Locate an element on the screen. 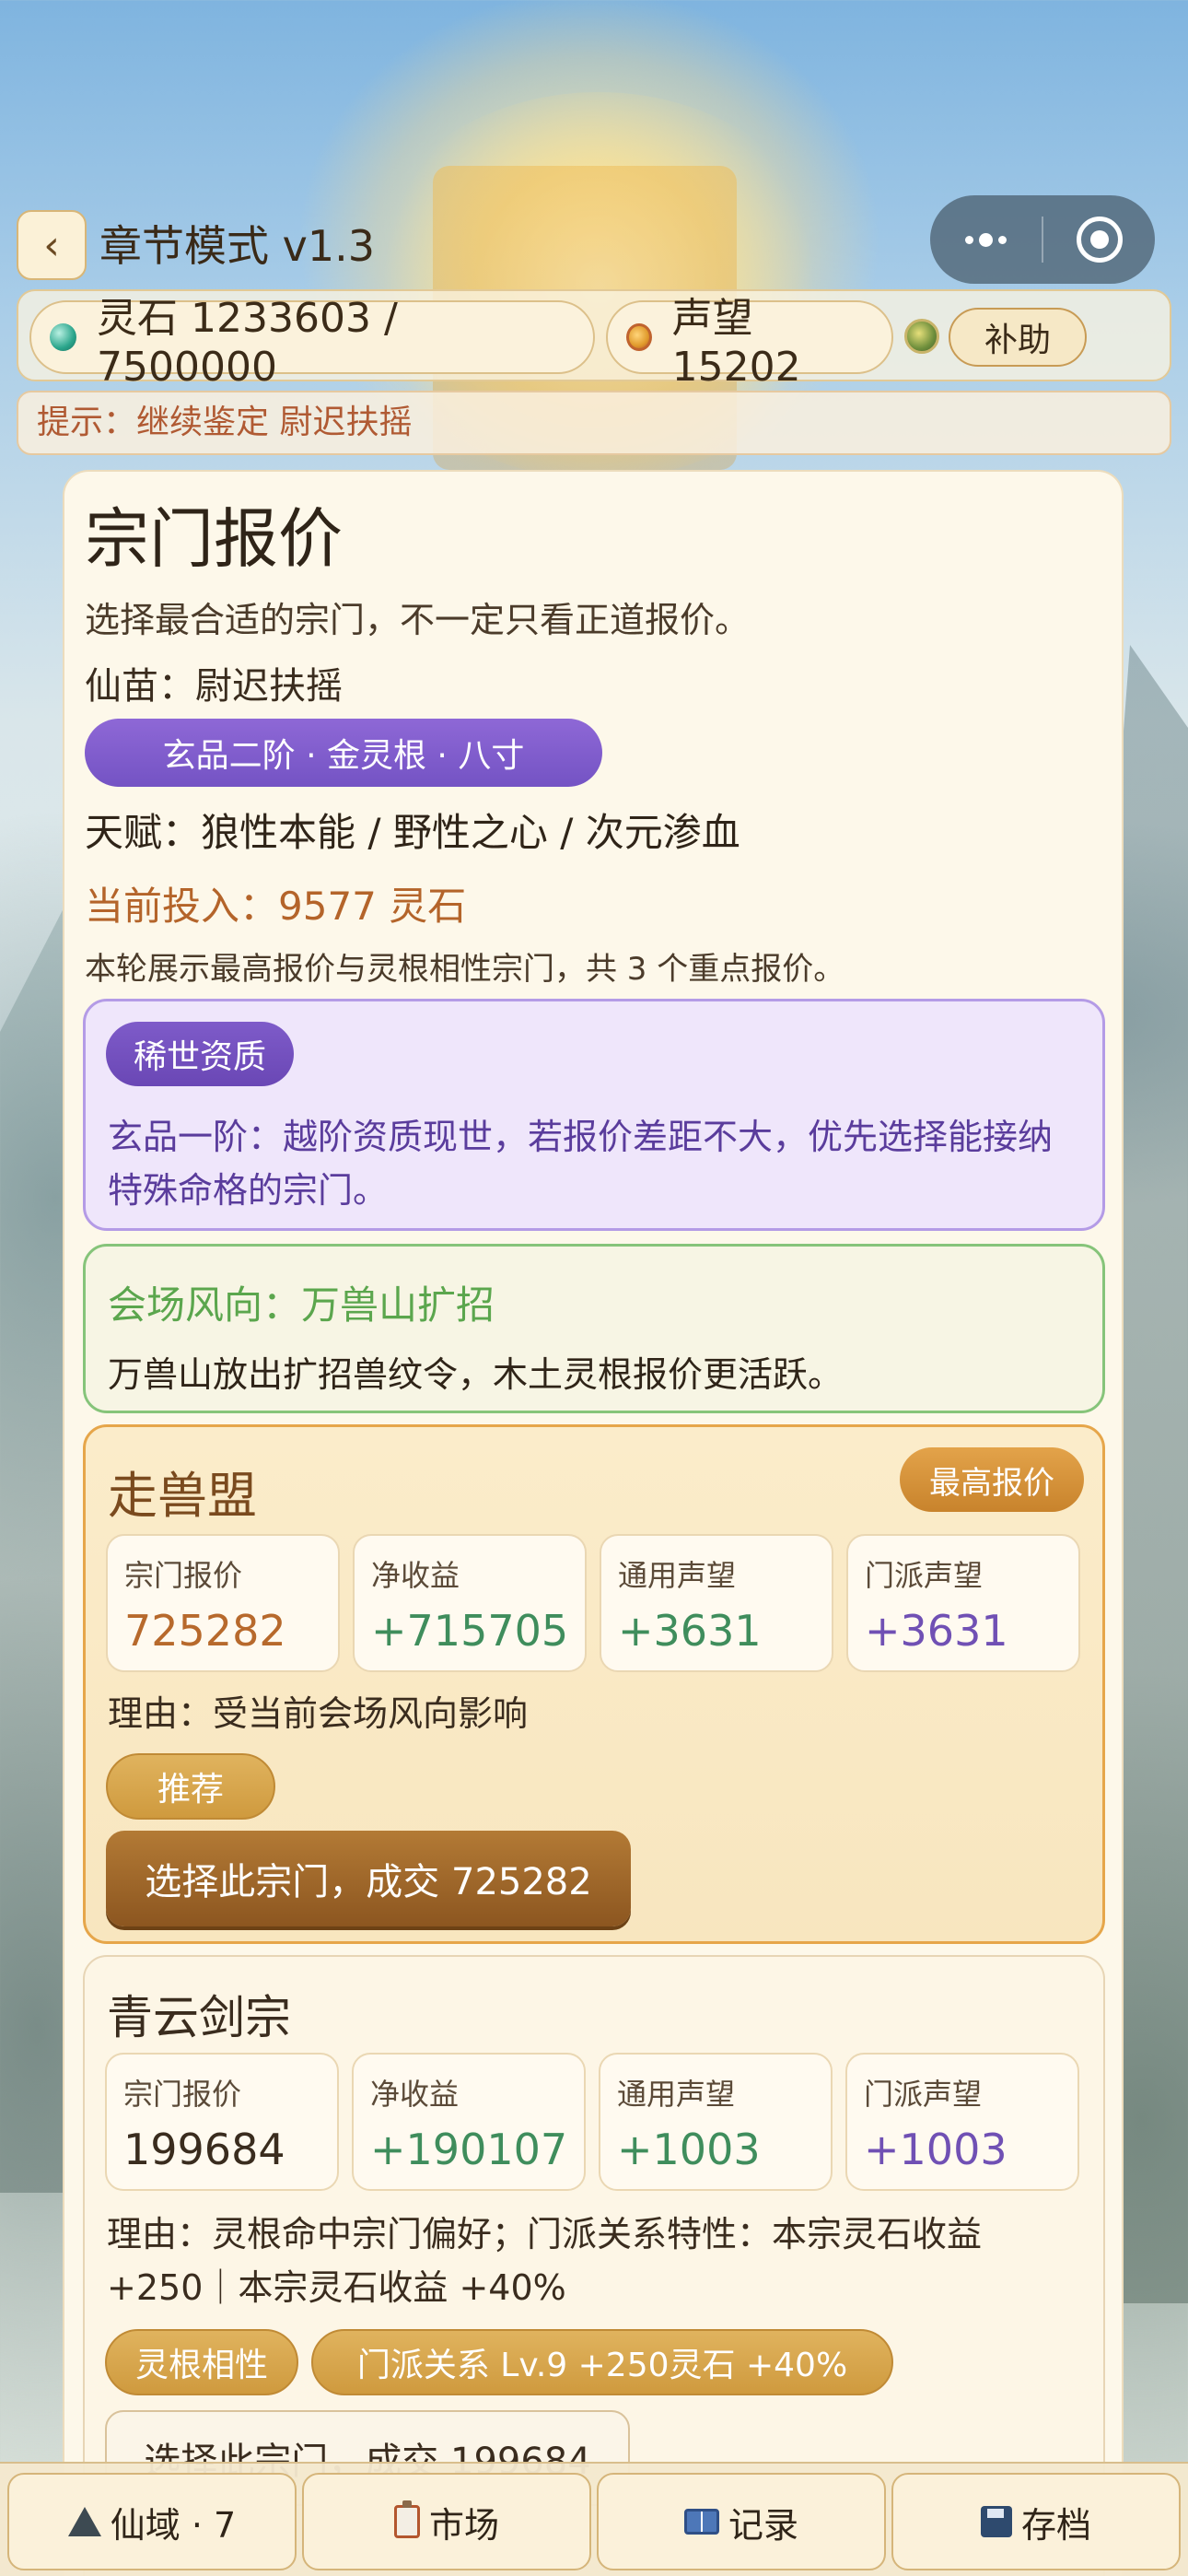 This screenshot has width=1188, height=2576. stat-net-profit: 净收益 +715705 is located at coordinates (470, 1603).